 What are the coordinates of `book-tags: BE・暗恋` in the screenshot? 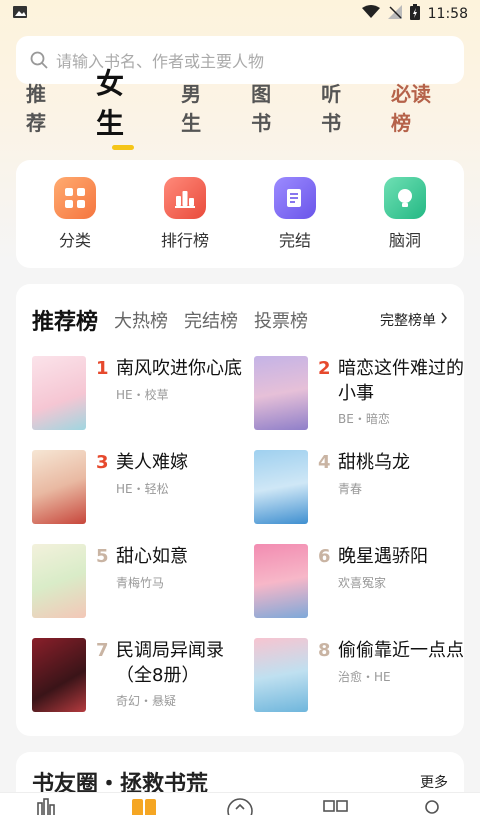 It's located at (364, 419).